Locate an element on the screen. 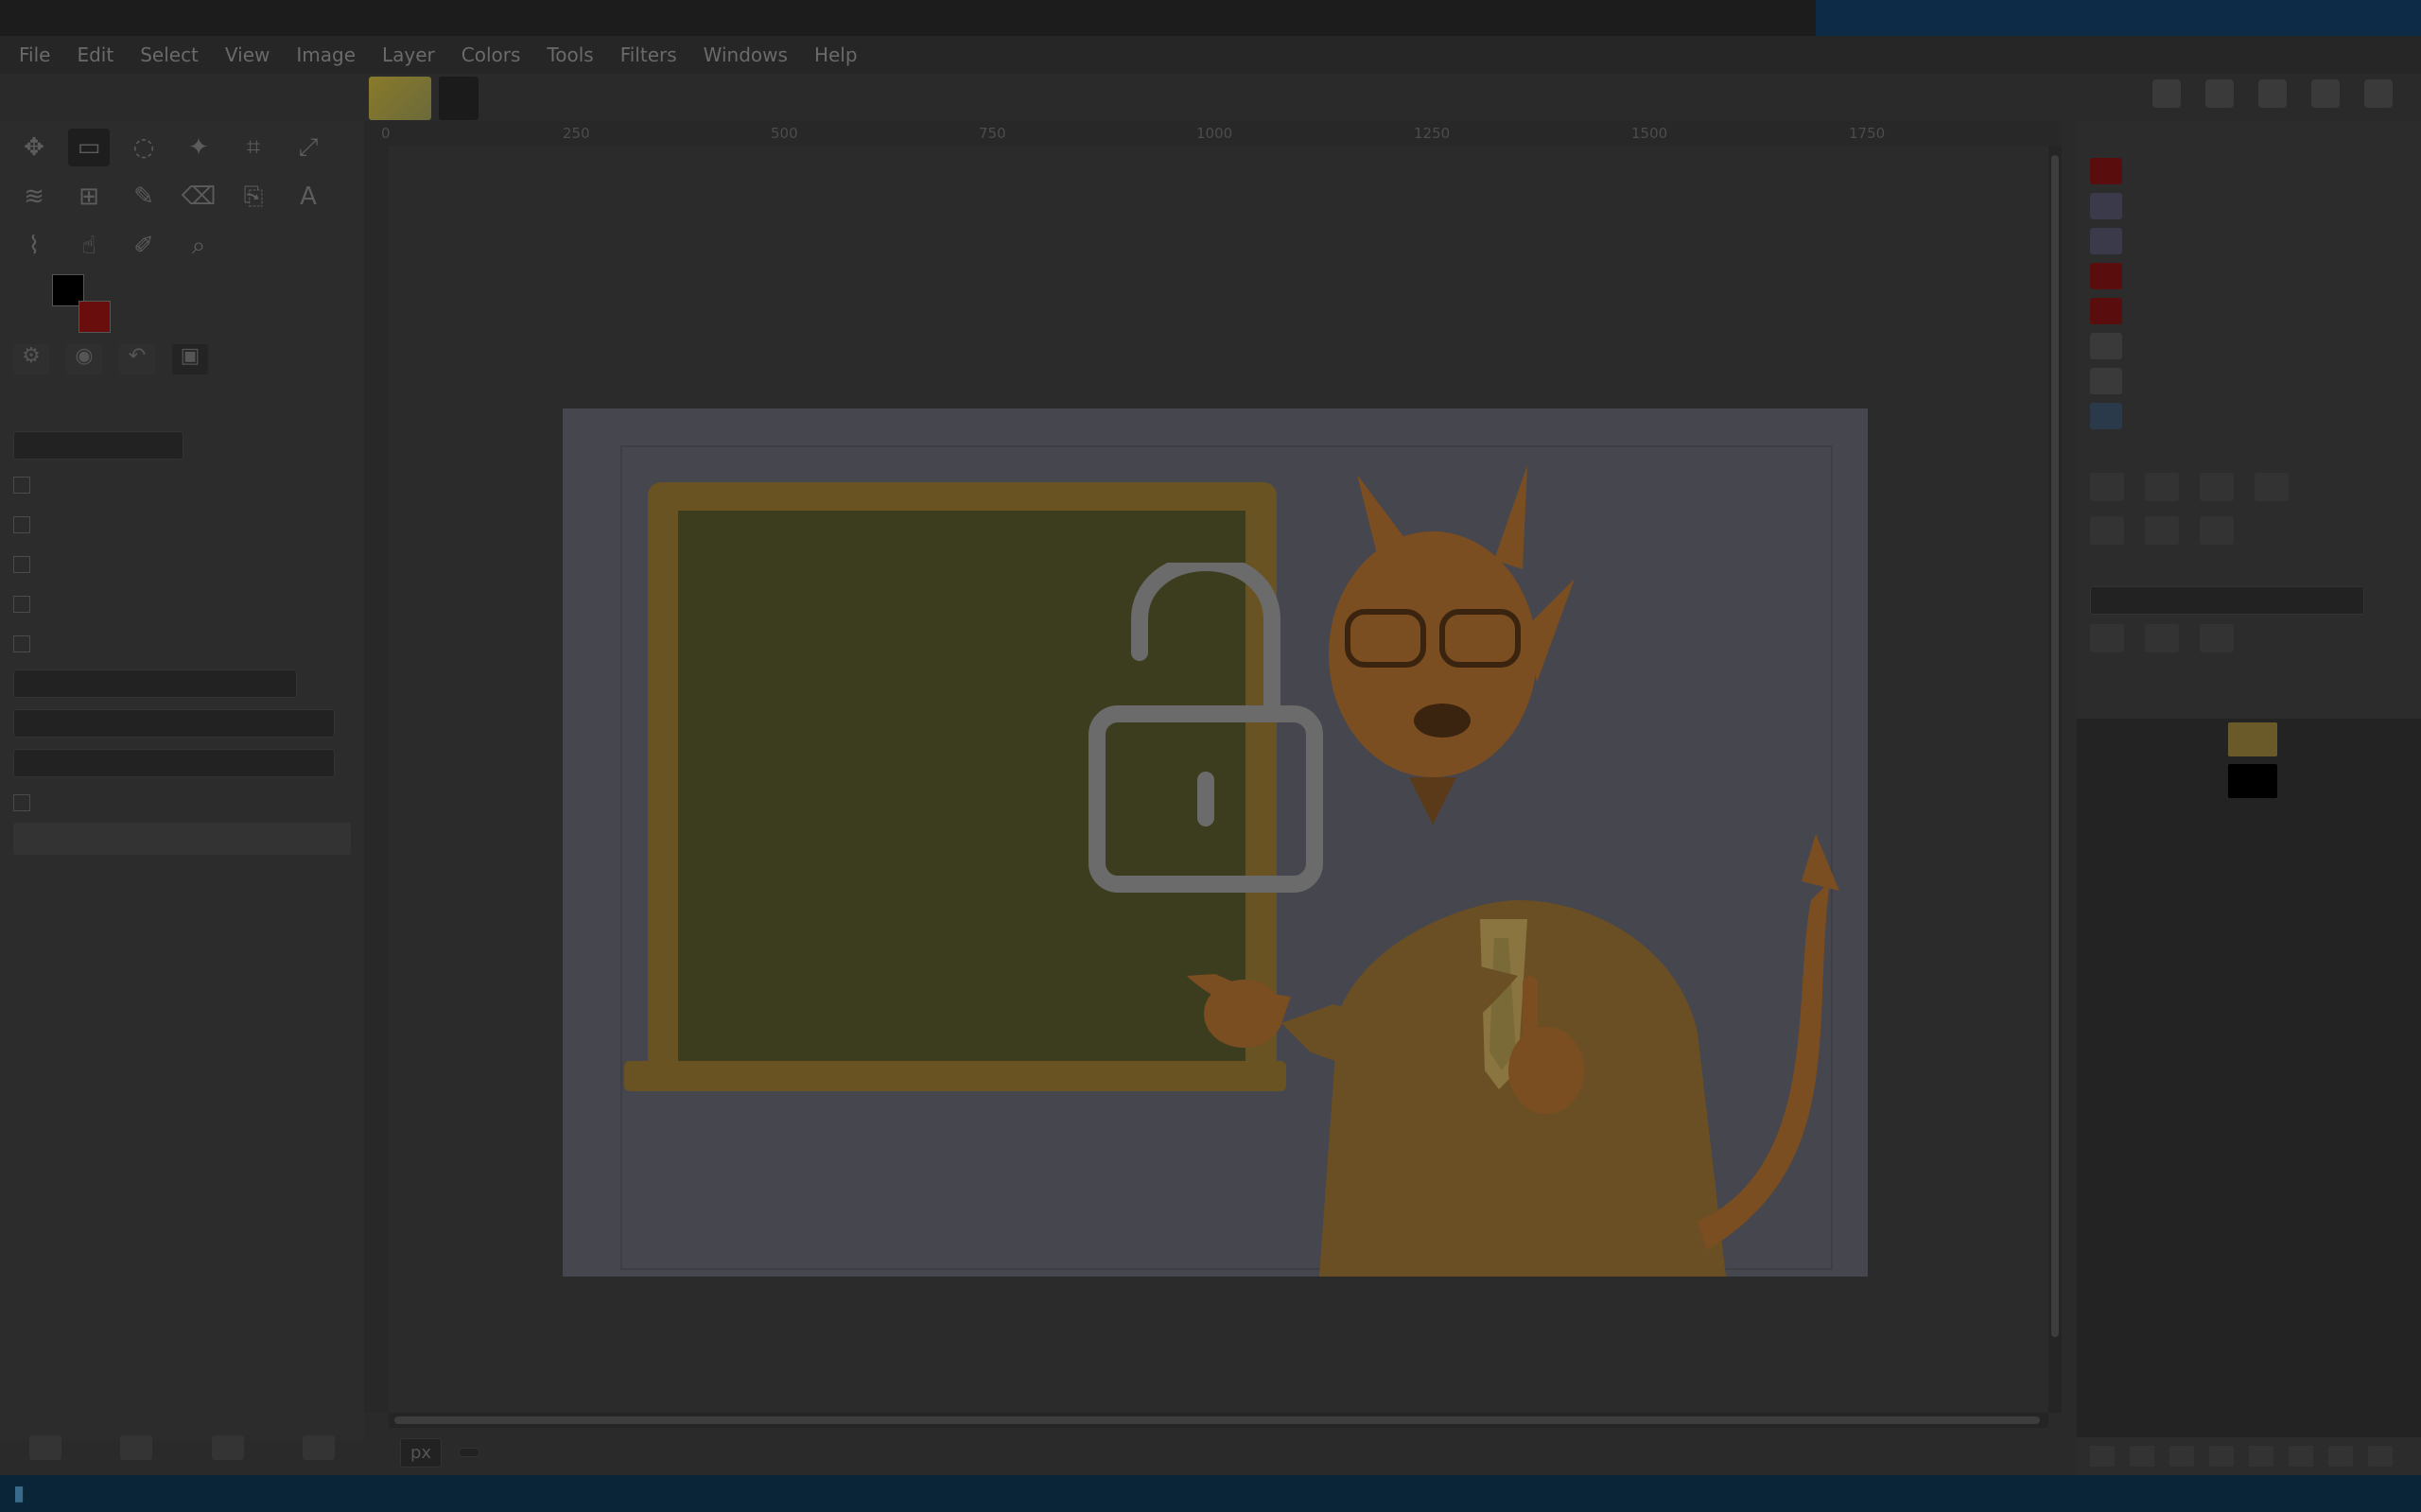 The width and height of the screenshot is (2421, 1512). menu-help: Help is located at coordinates (836, 54).